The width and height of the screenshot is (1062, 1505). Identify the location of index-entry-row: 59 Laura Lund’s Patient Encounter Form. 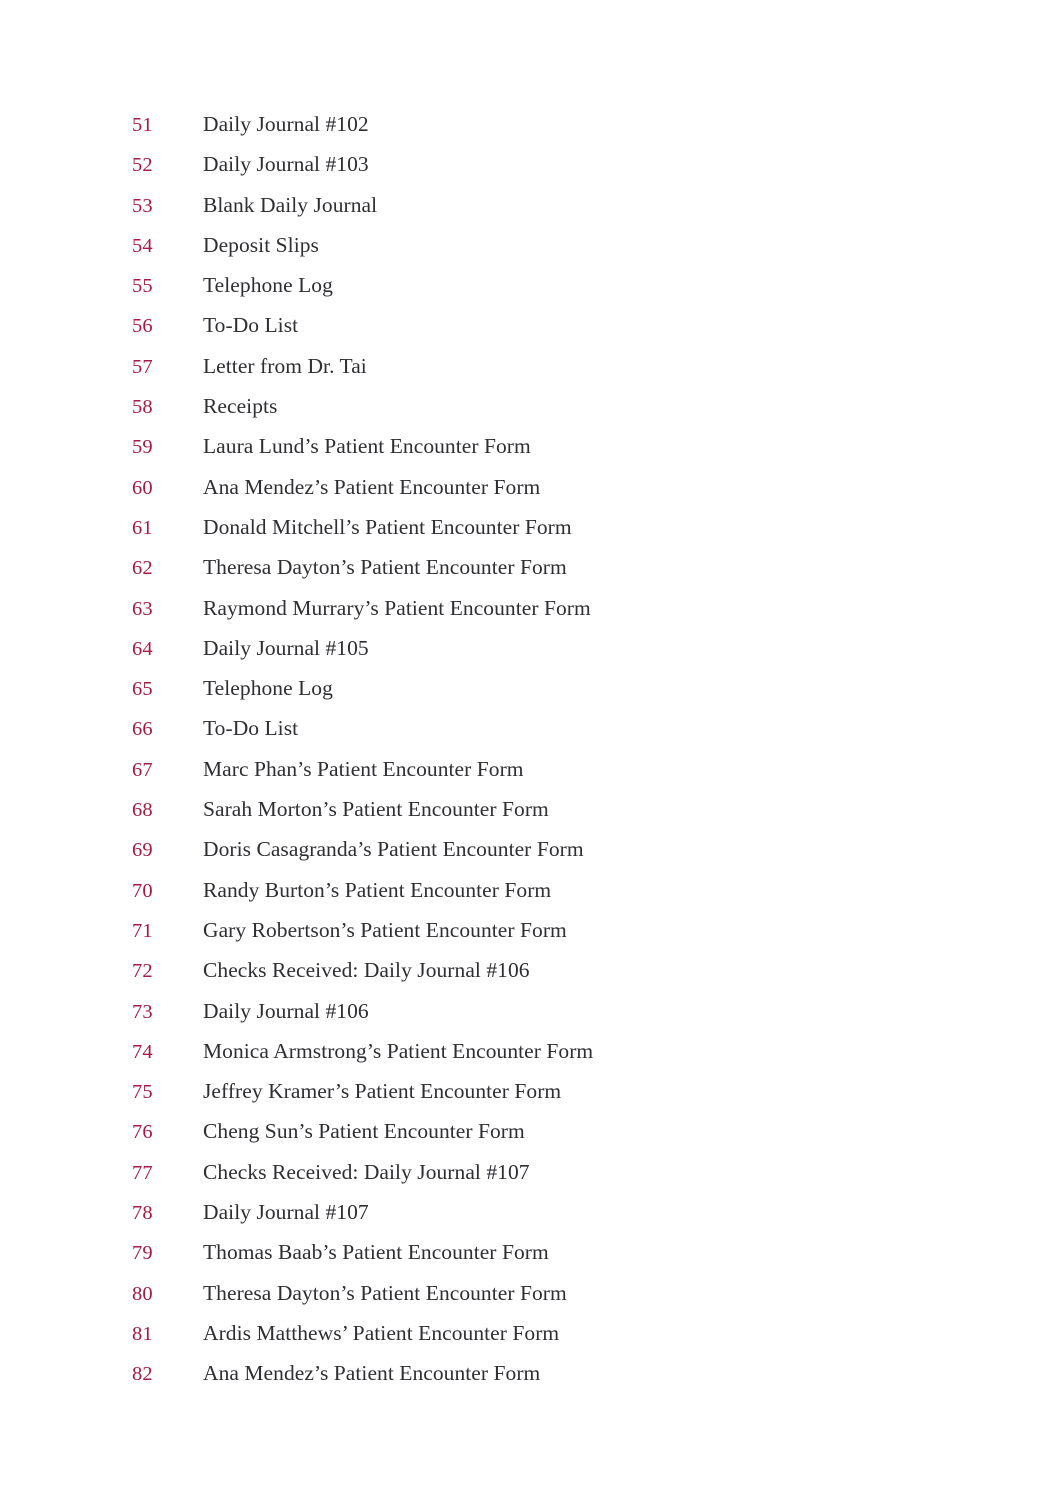
(597, 446).